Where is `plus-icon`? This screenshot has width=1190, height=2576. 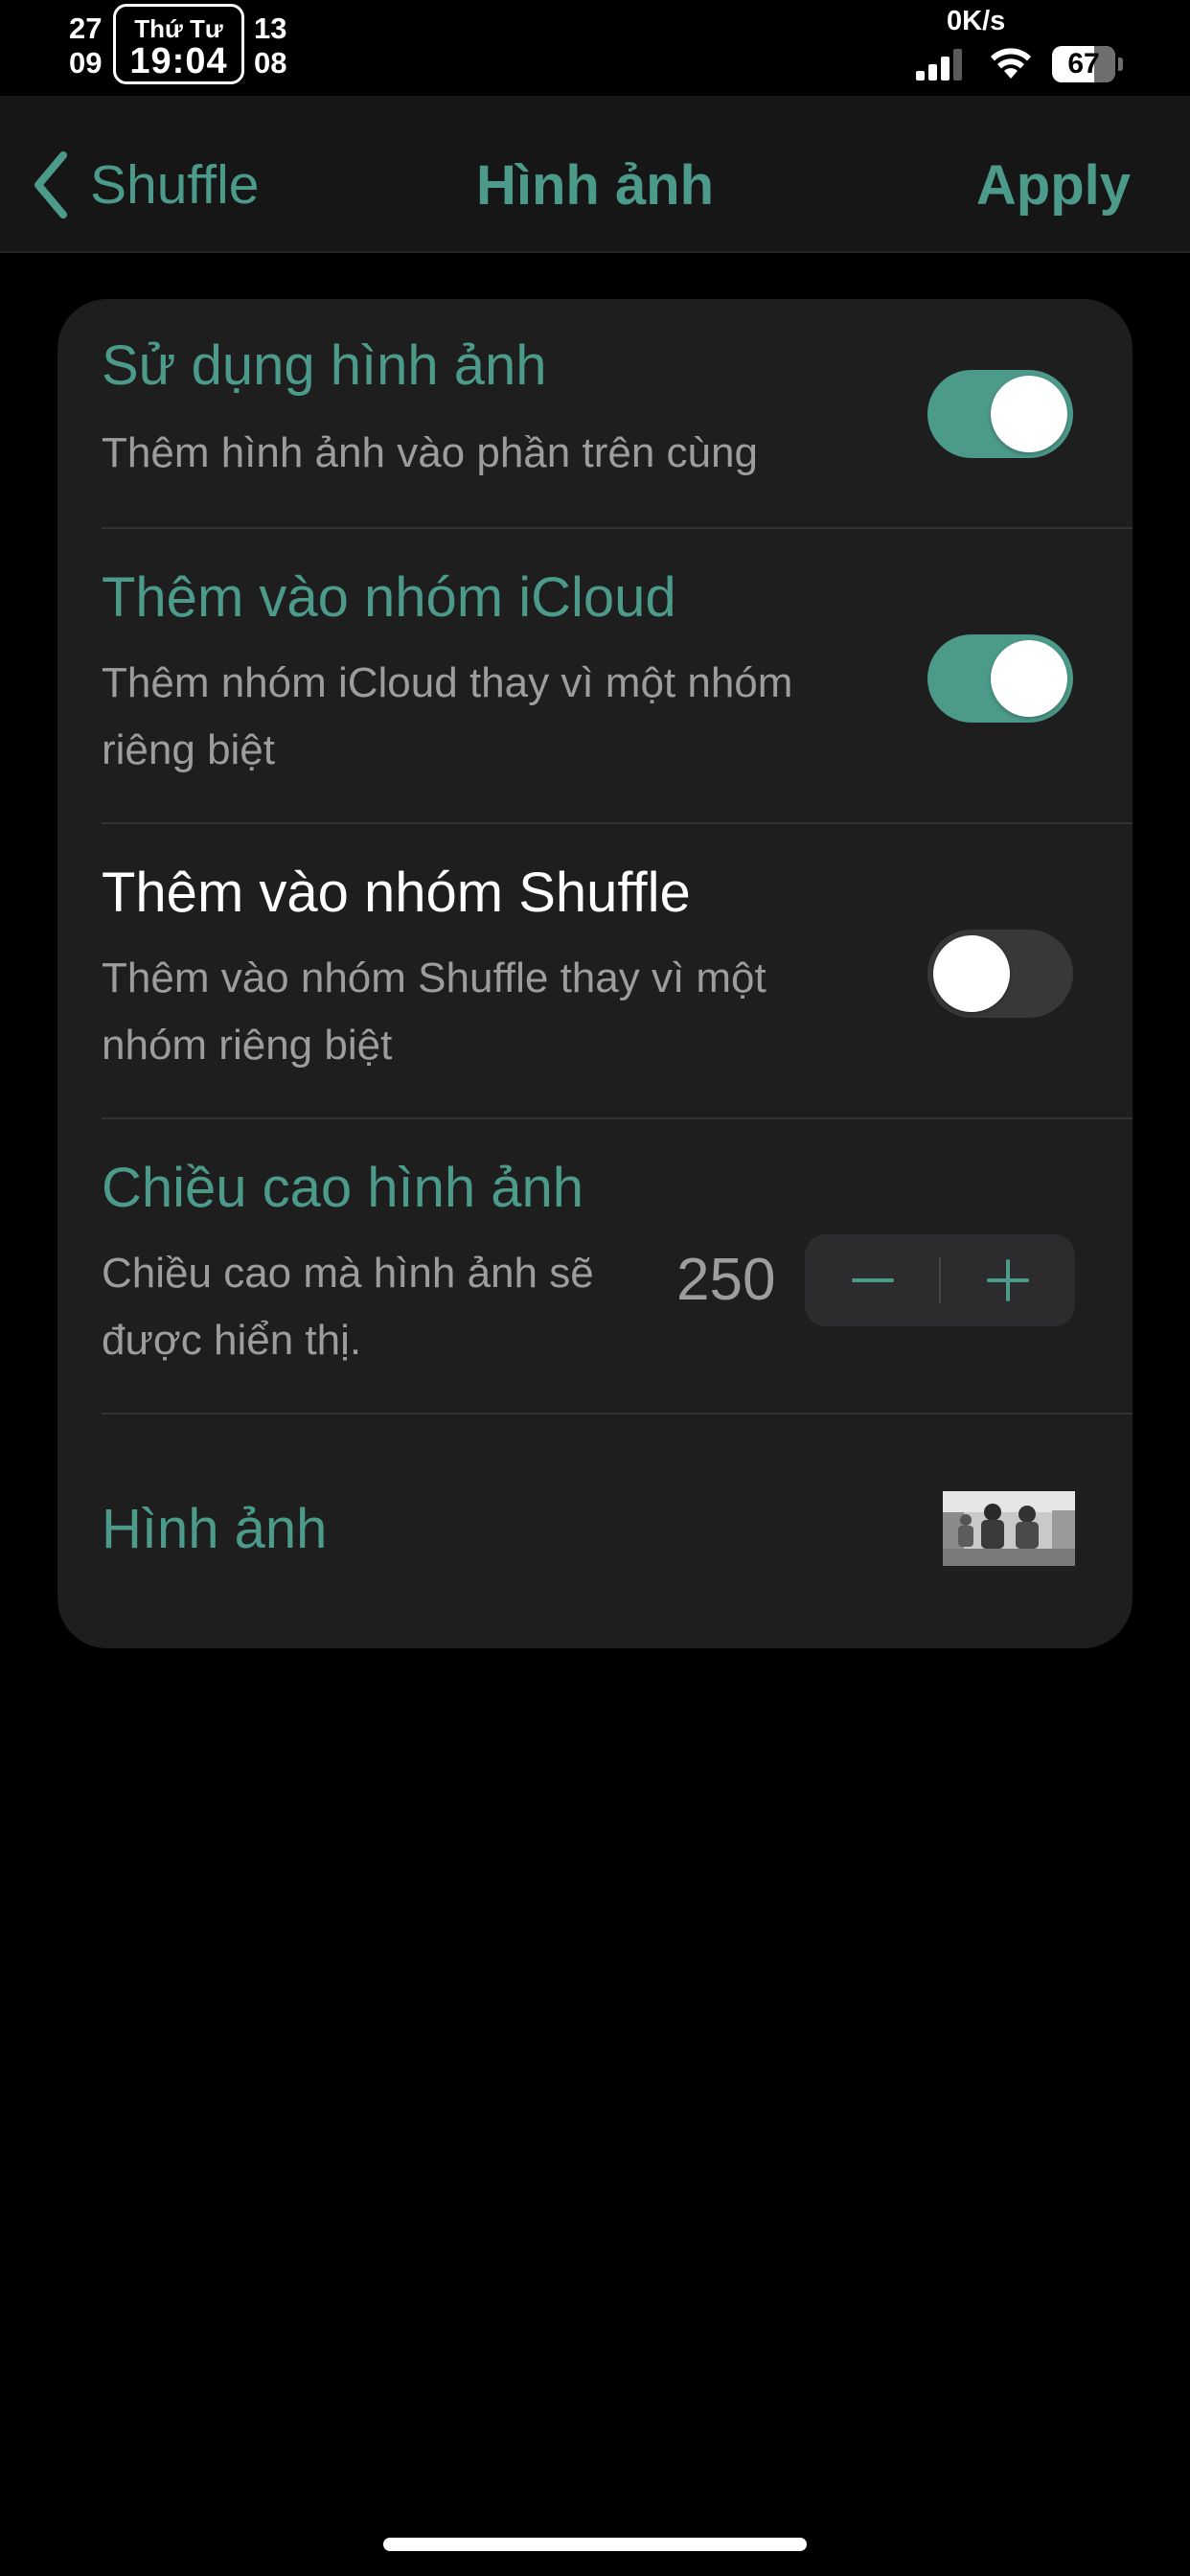
plus-icon is located at coordinates (1008, 1280).